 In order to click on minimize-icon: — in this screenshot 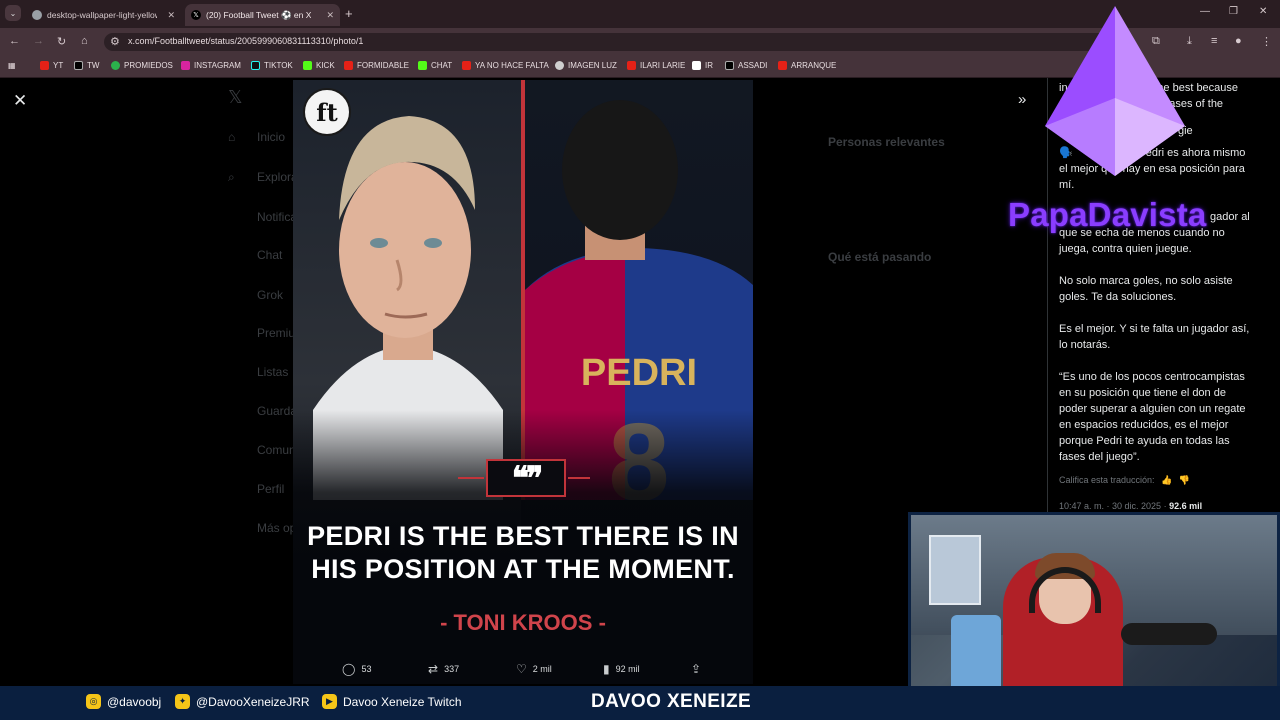, I will do `click(1205, 11)`.